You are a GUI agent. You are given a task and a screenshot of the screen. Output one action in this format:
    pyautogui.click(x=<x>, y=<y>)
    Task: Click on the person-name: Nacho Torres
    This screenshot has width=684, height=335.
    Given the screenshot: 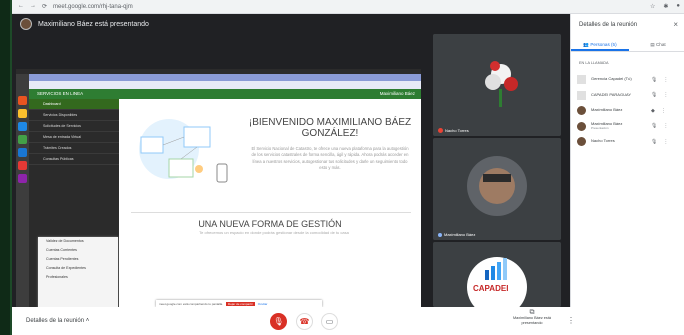 What is the action you would take?
    pyautogui.click(x=603, y=141)
    